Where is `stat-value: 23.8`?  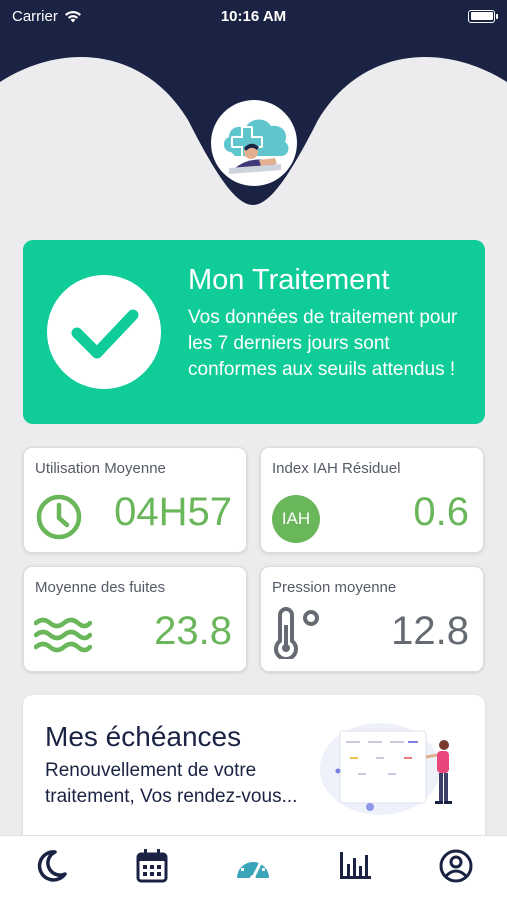 stat-value: 23.8 is located at coordinates (193, 631).